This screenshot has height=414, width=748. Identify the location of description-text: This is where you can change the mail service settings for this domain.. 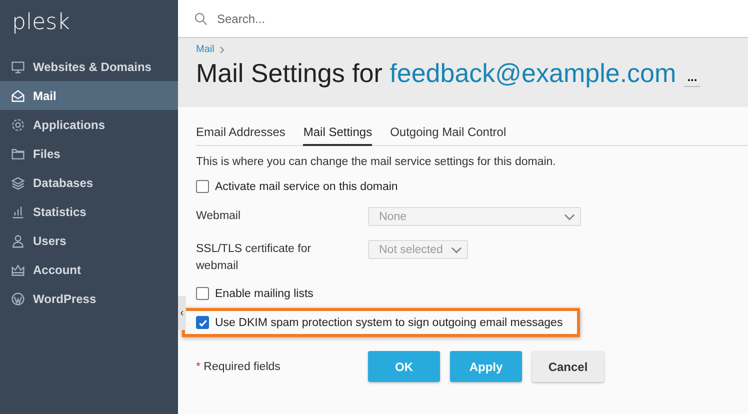
(376, 162).